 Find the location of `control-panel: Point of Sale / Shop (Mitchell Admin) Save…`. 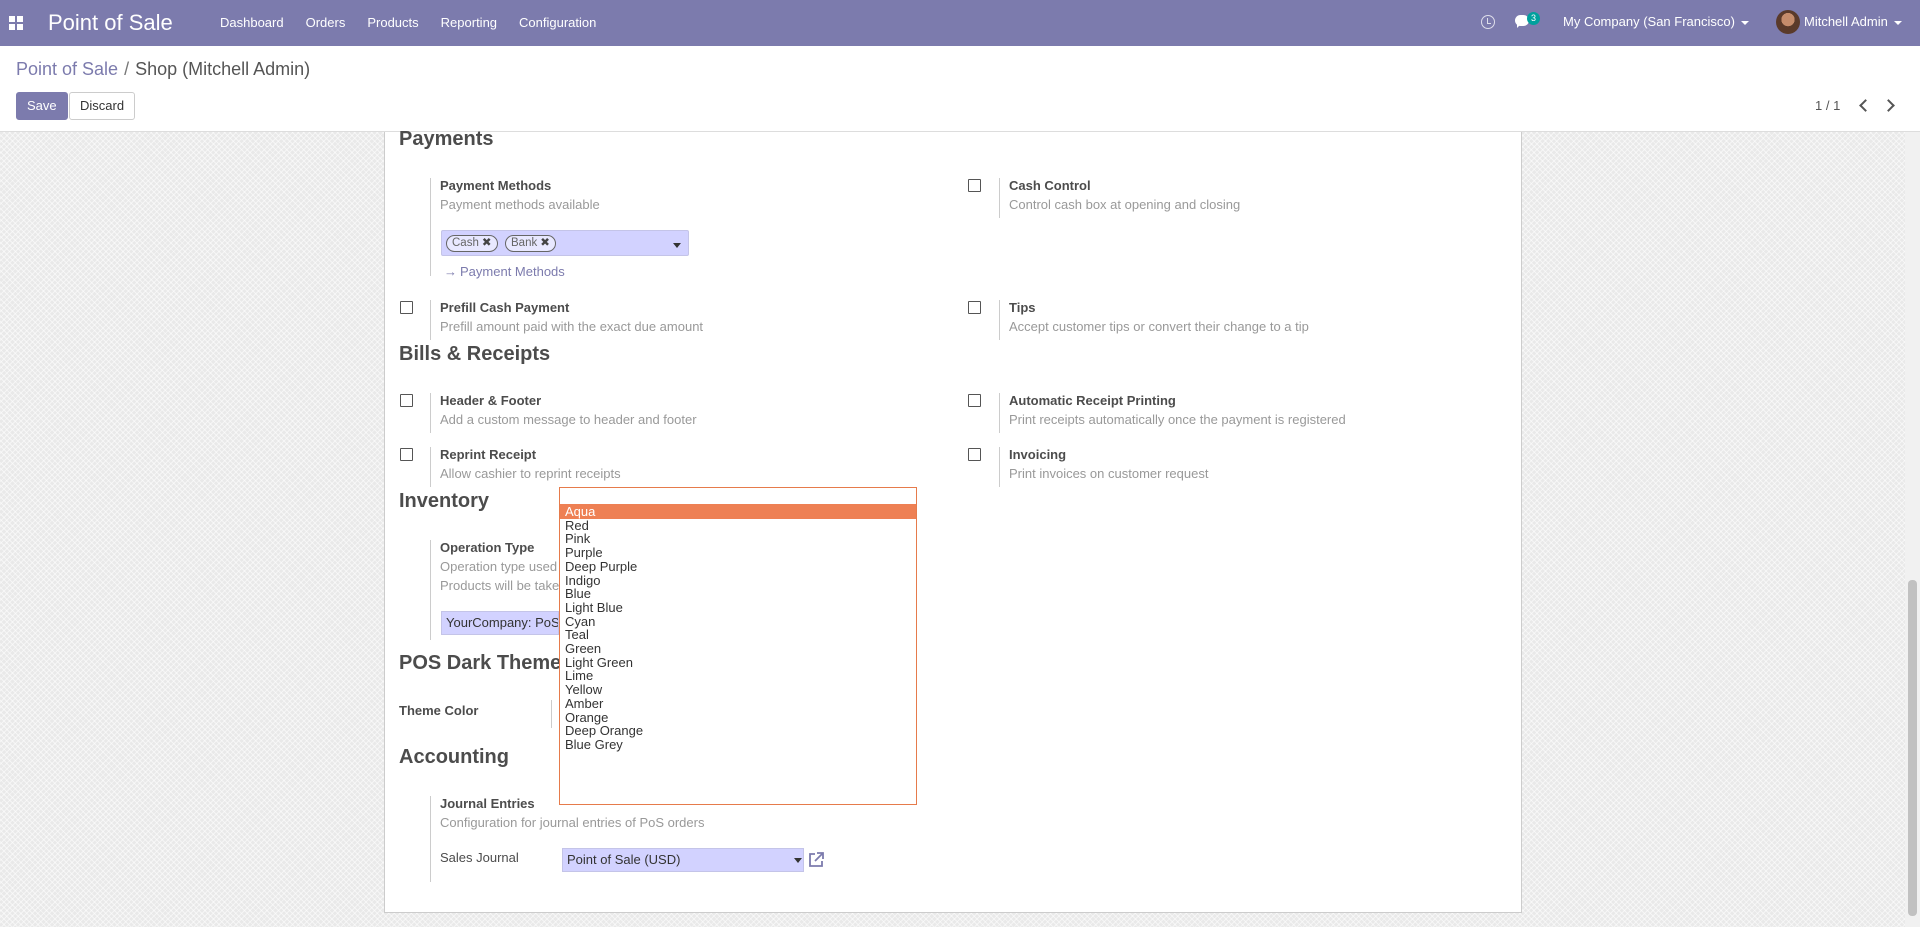

control-panel: Point of Sale / Shop (Mitchell Admin) Save… is located at coordinates (960, 89).